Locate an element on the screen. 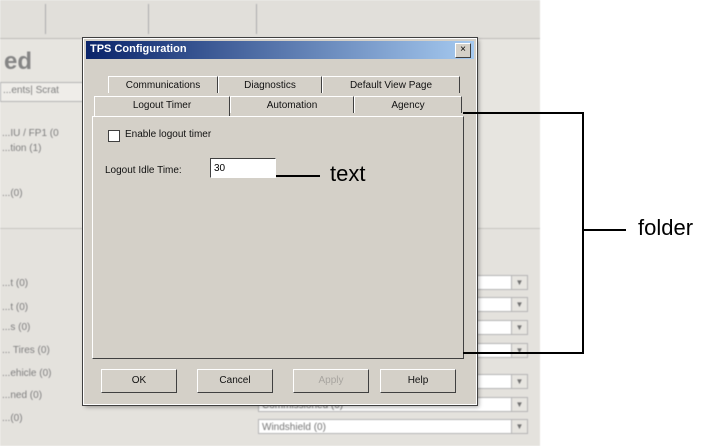 The image size is (722, 446). apply-button: Apply is located at coordinates (331, 381).